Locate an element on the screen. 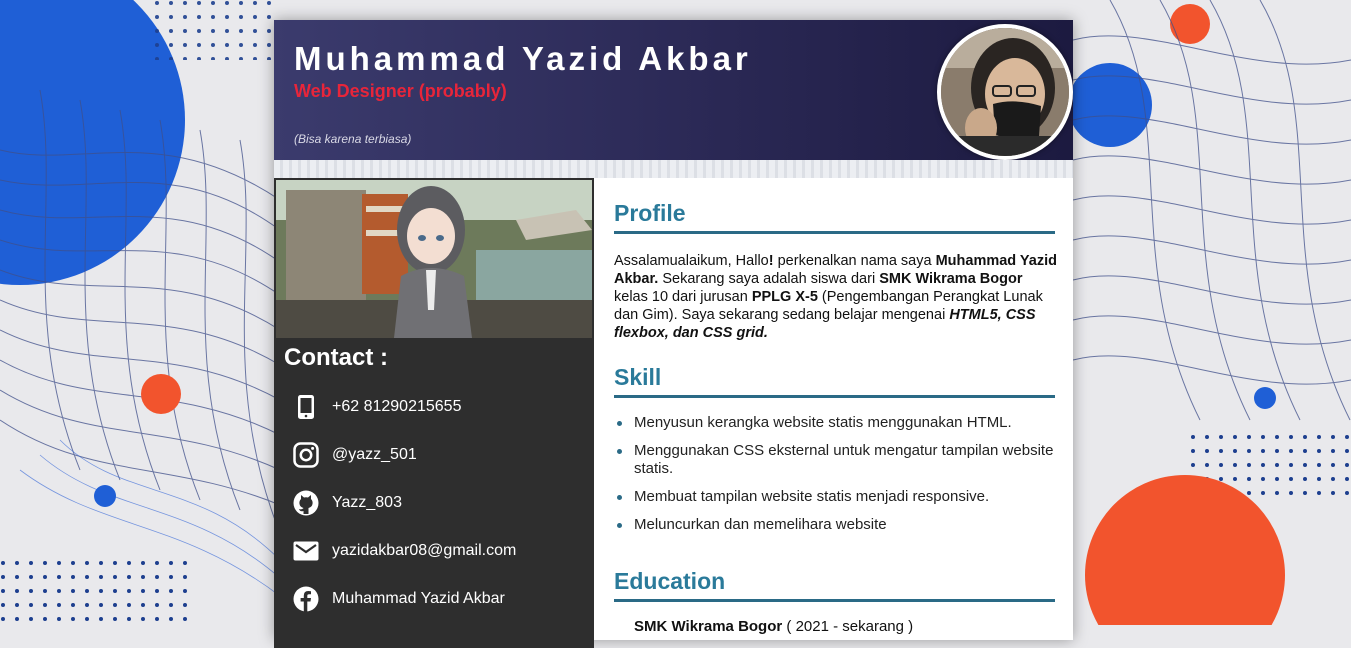  job-title: Web Designer (probably) is located at coordinates (400, 91).